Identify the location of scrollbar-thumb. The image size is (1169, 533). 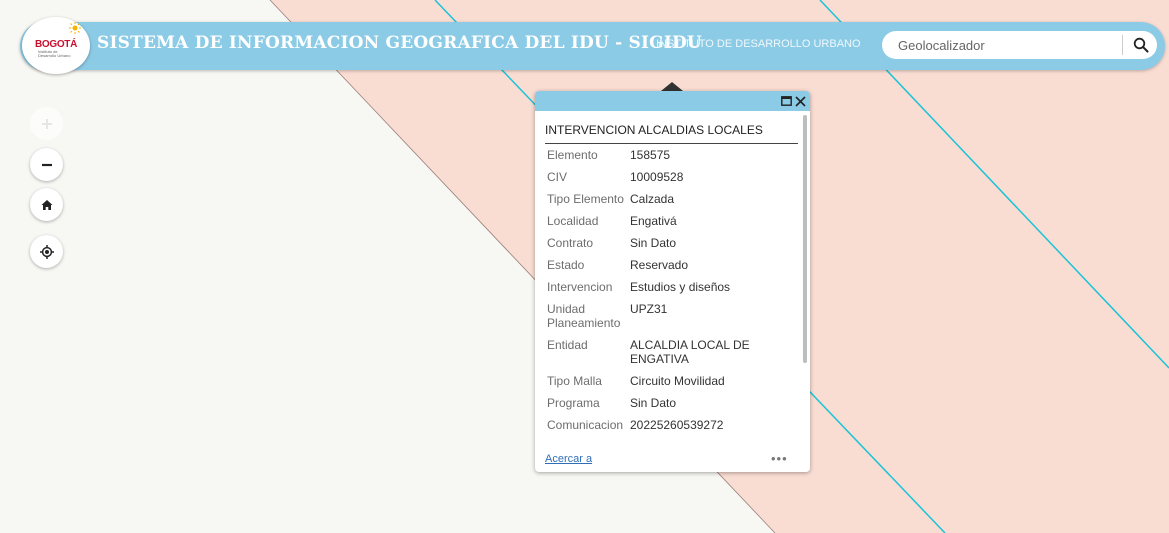
(805, 239).